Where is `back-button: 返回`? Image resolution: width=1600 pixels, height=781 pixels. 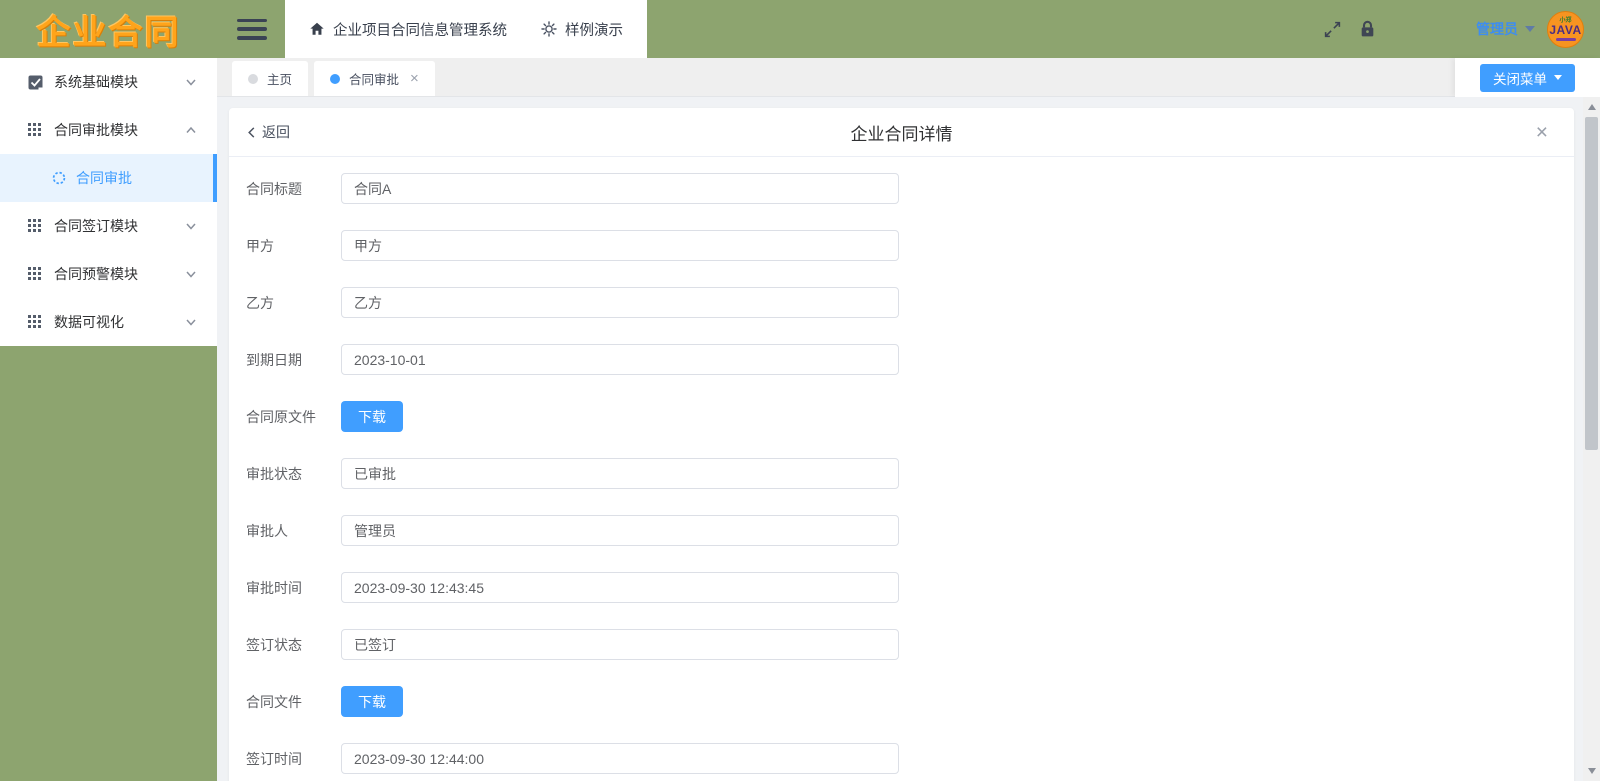 back-button: 返回 is located at coordinates (268, 132).